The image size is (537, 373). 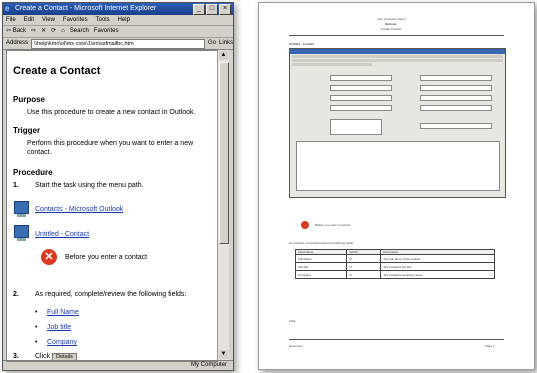 I want to click on stop-button: ✕, so click(x=43, y=31).